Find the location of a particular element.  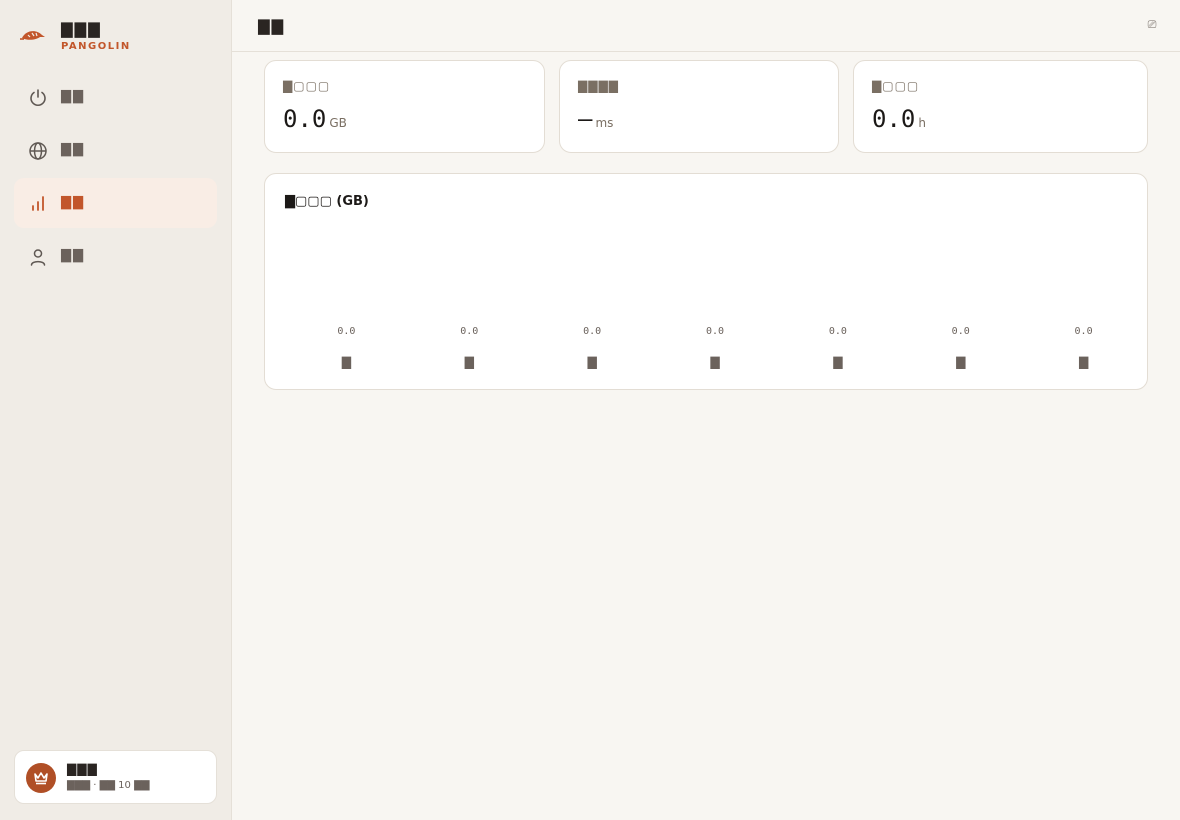

sidebar-nav: ▇▇ ▇▇ ▇▇ ▇▇ is located at coordinates (115, 178).